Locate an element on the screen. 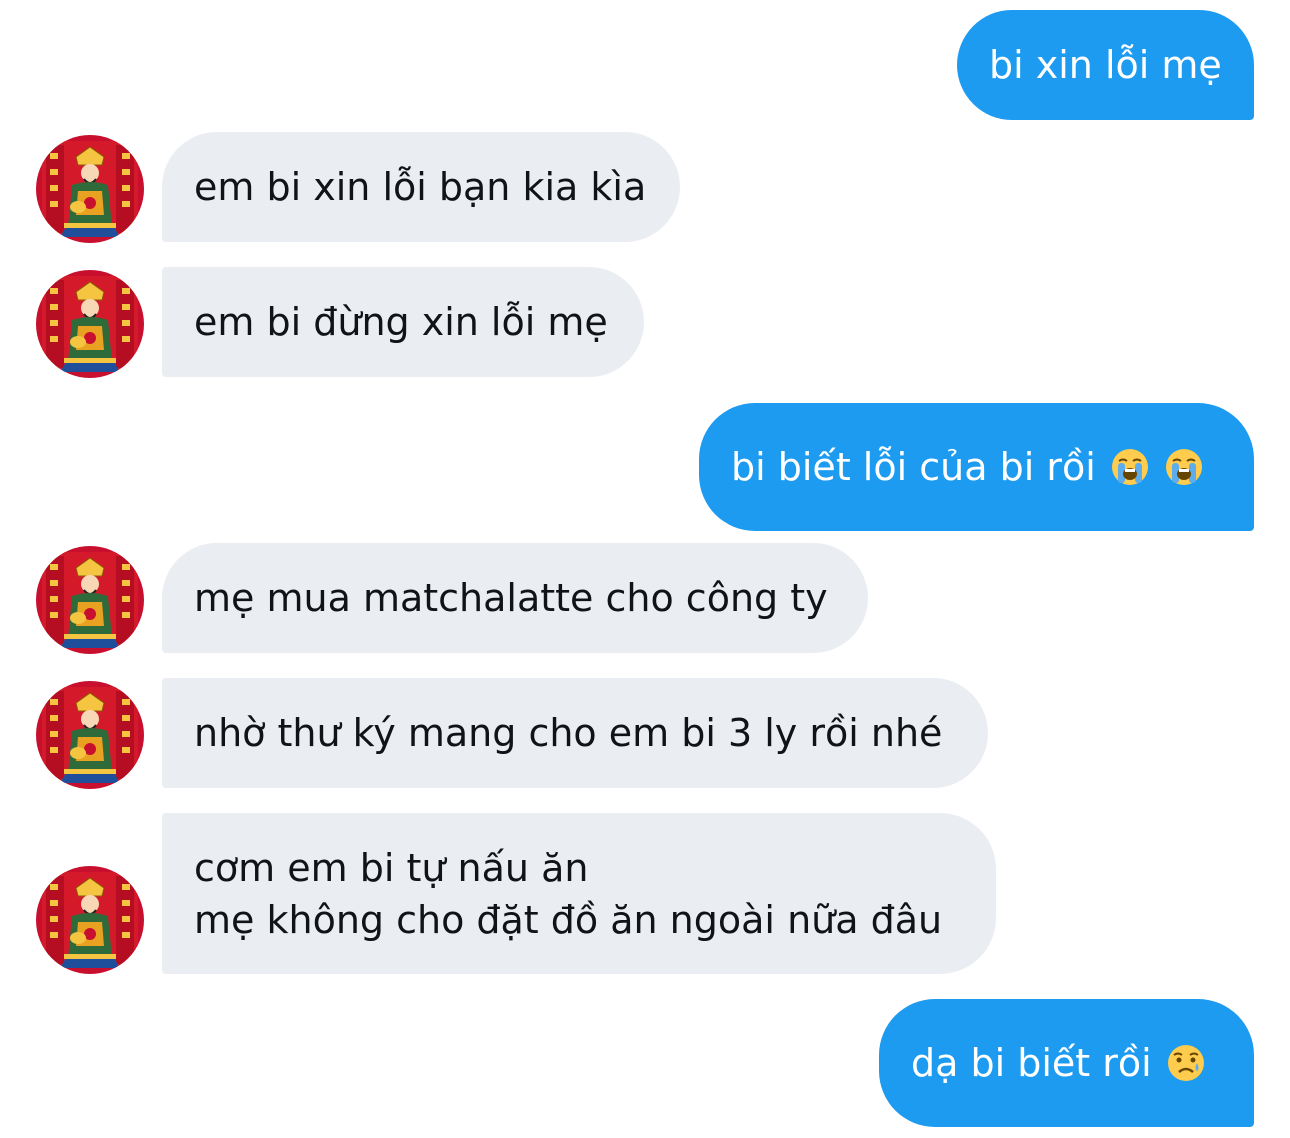  message-text: bi xin lỗi mẹ is located at coordinates (1105, 65).